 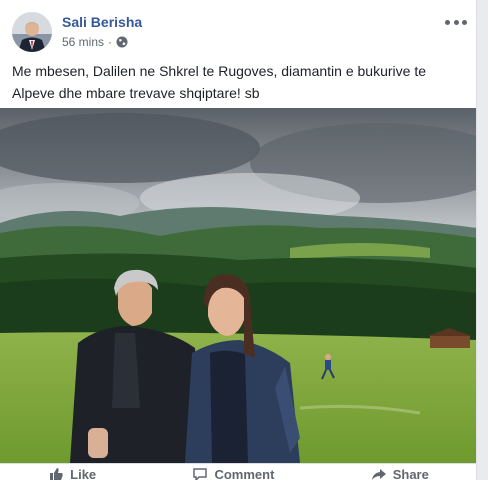 What do you see at coordinates (56, 474) in the screenshot?
I see `like-icon` at bounding box center [56, 474].